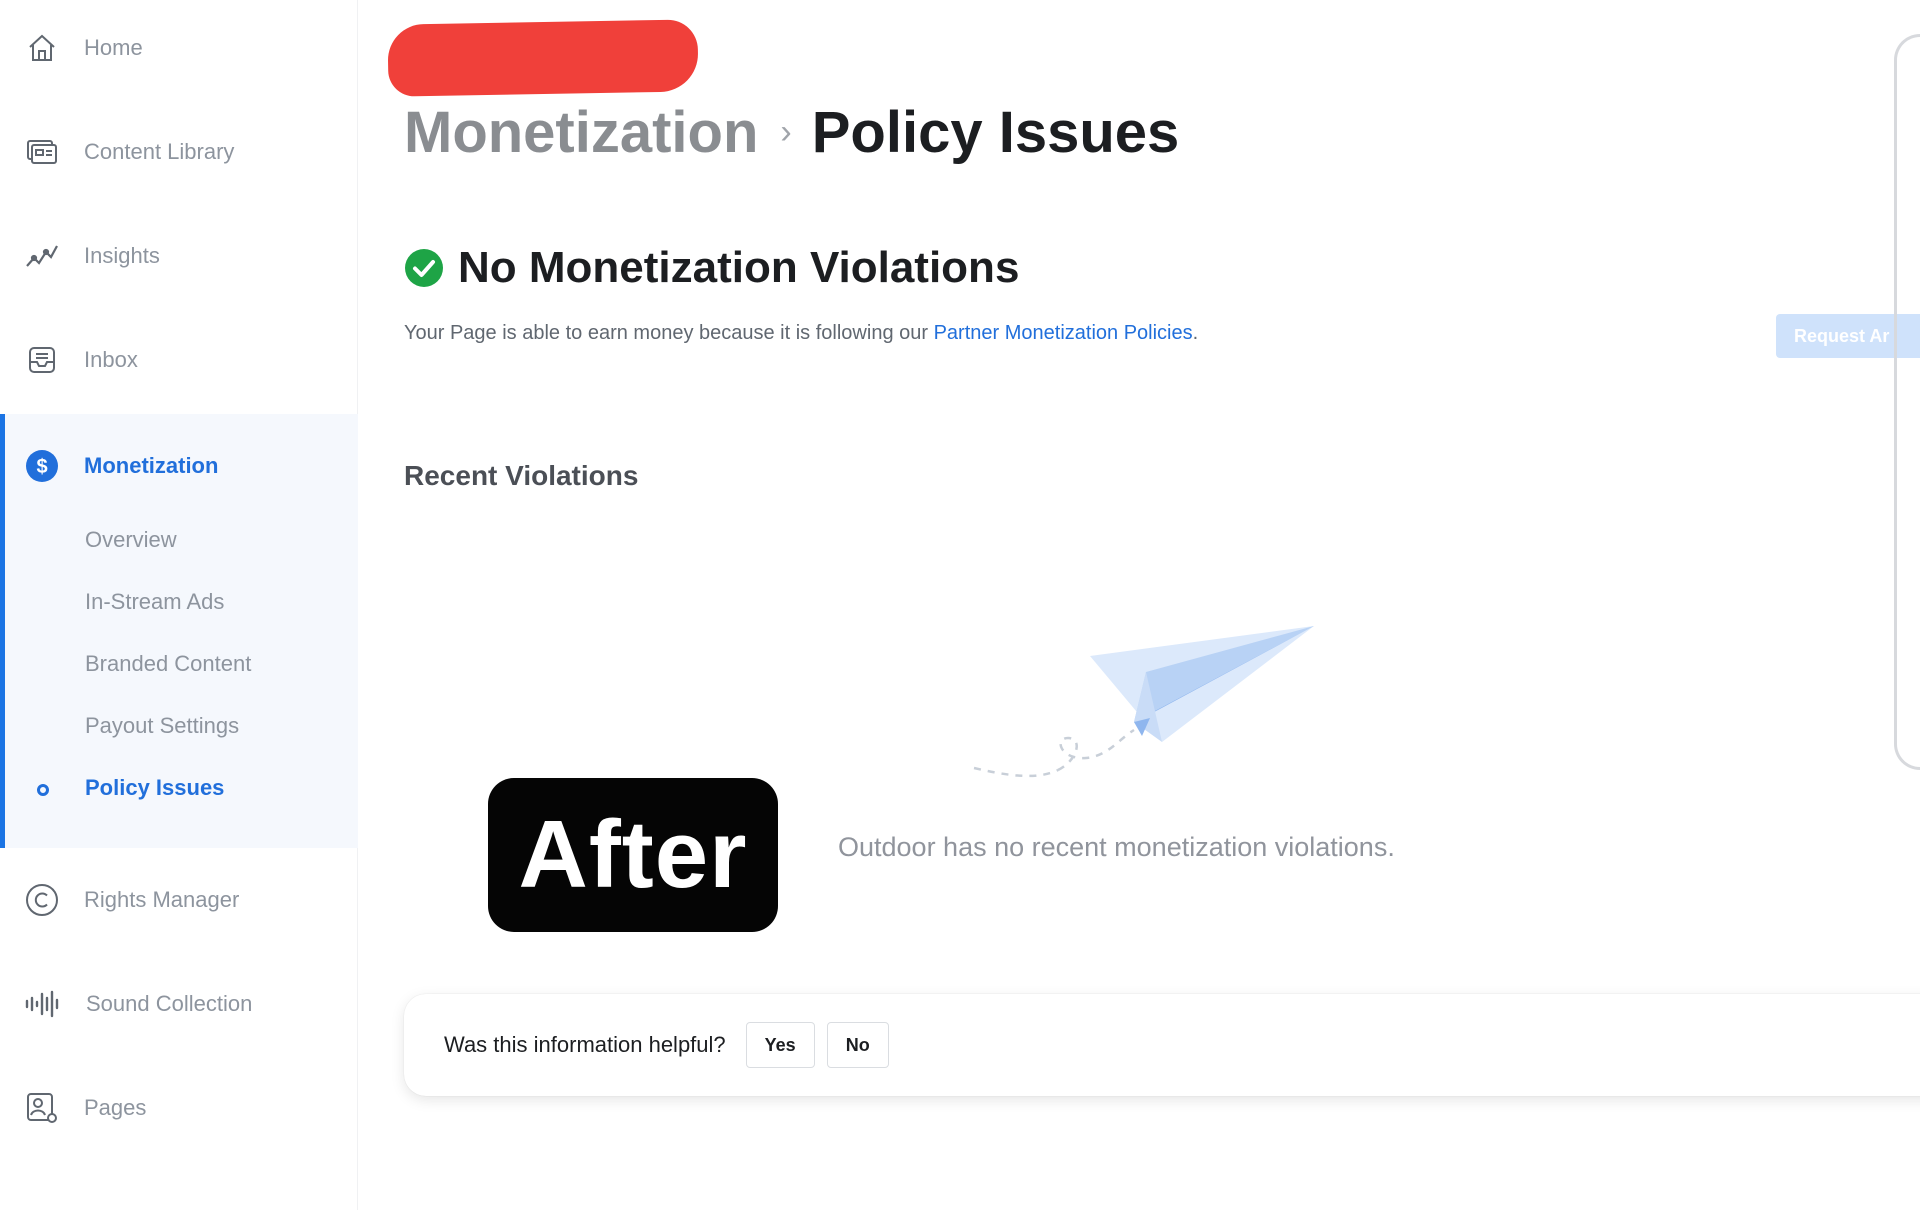 The height and width of the screenshot is (1210, 1920). What do you see at coordinates (115, 1107) in the screenshot?
I see `sidebar-item-label: Pages` at bounding box center [115, 1107].